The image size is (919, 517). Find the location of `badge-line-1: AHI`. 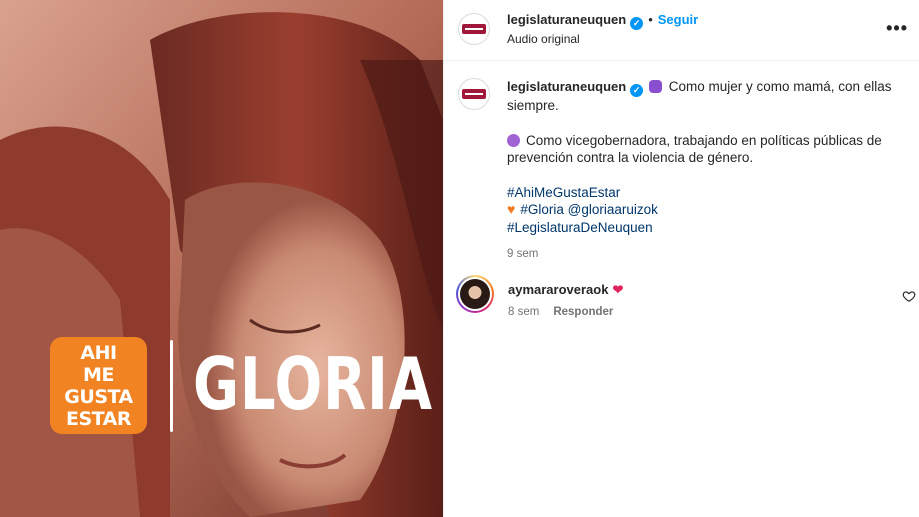

badge-line-1: AHI is located at coordinates (98, 352).